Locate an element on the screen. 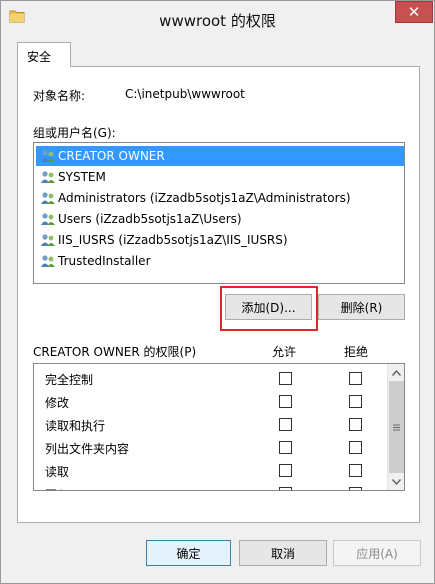 This screenshot has height=584, width=435. scroll-up-arrow is located at coordinates (396, 372).